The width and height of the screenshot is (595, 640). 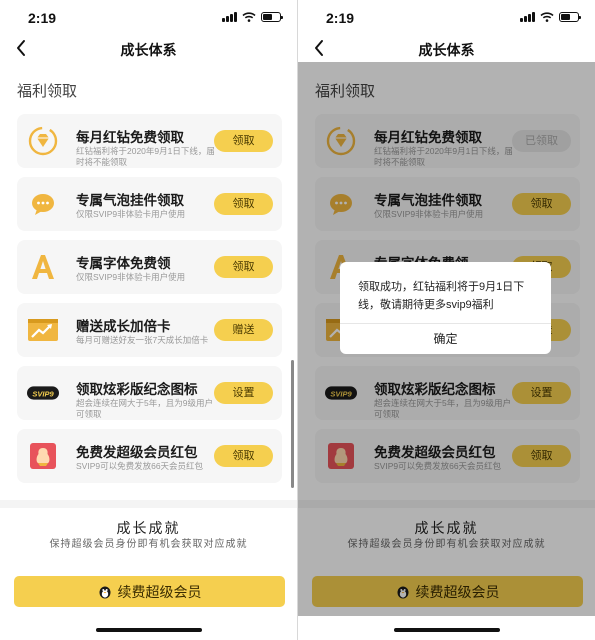 I want to click on card-subtitle: 超会连续在网大于5年，且为9级用户可领取, so click(x=144, y=408).